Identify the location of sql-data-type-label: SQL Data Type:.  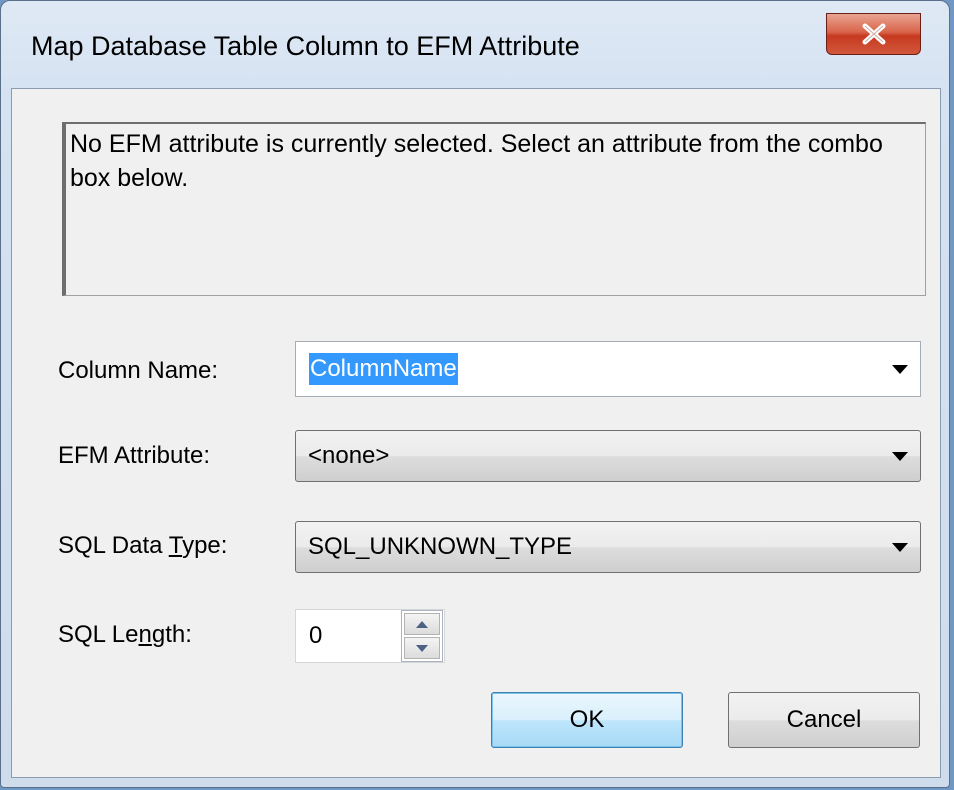
(143, 545).